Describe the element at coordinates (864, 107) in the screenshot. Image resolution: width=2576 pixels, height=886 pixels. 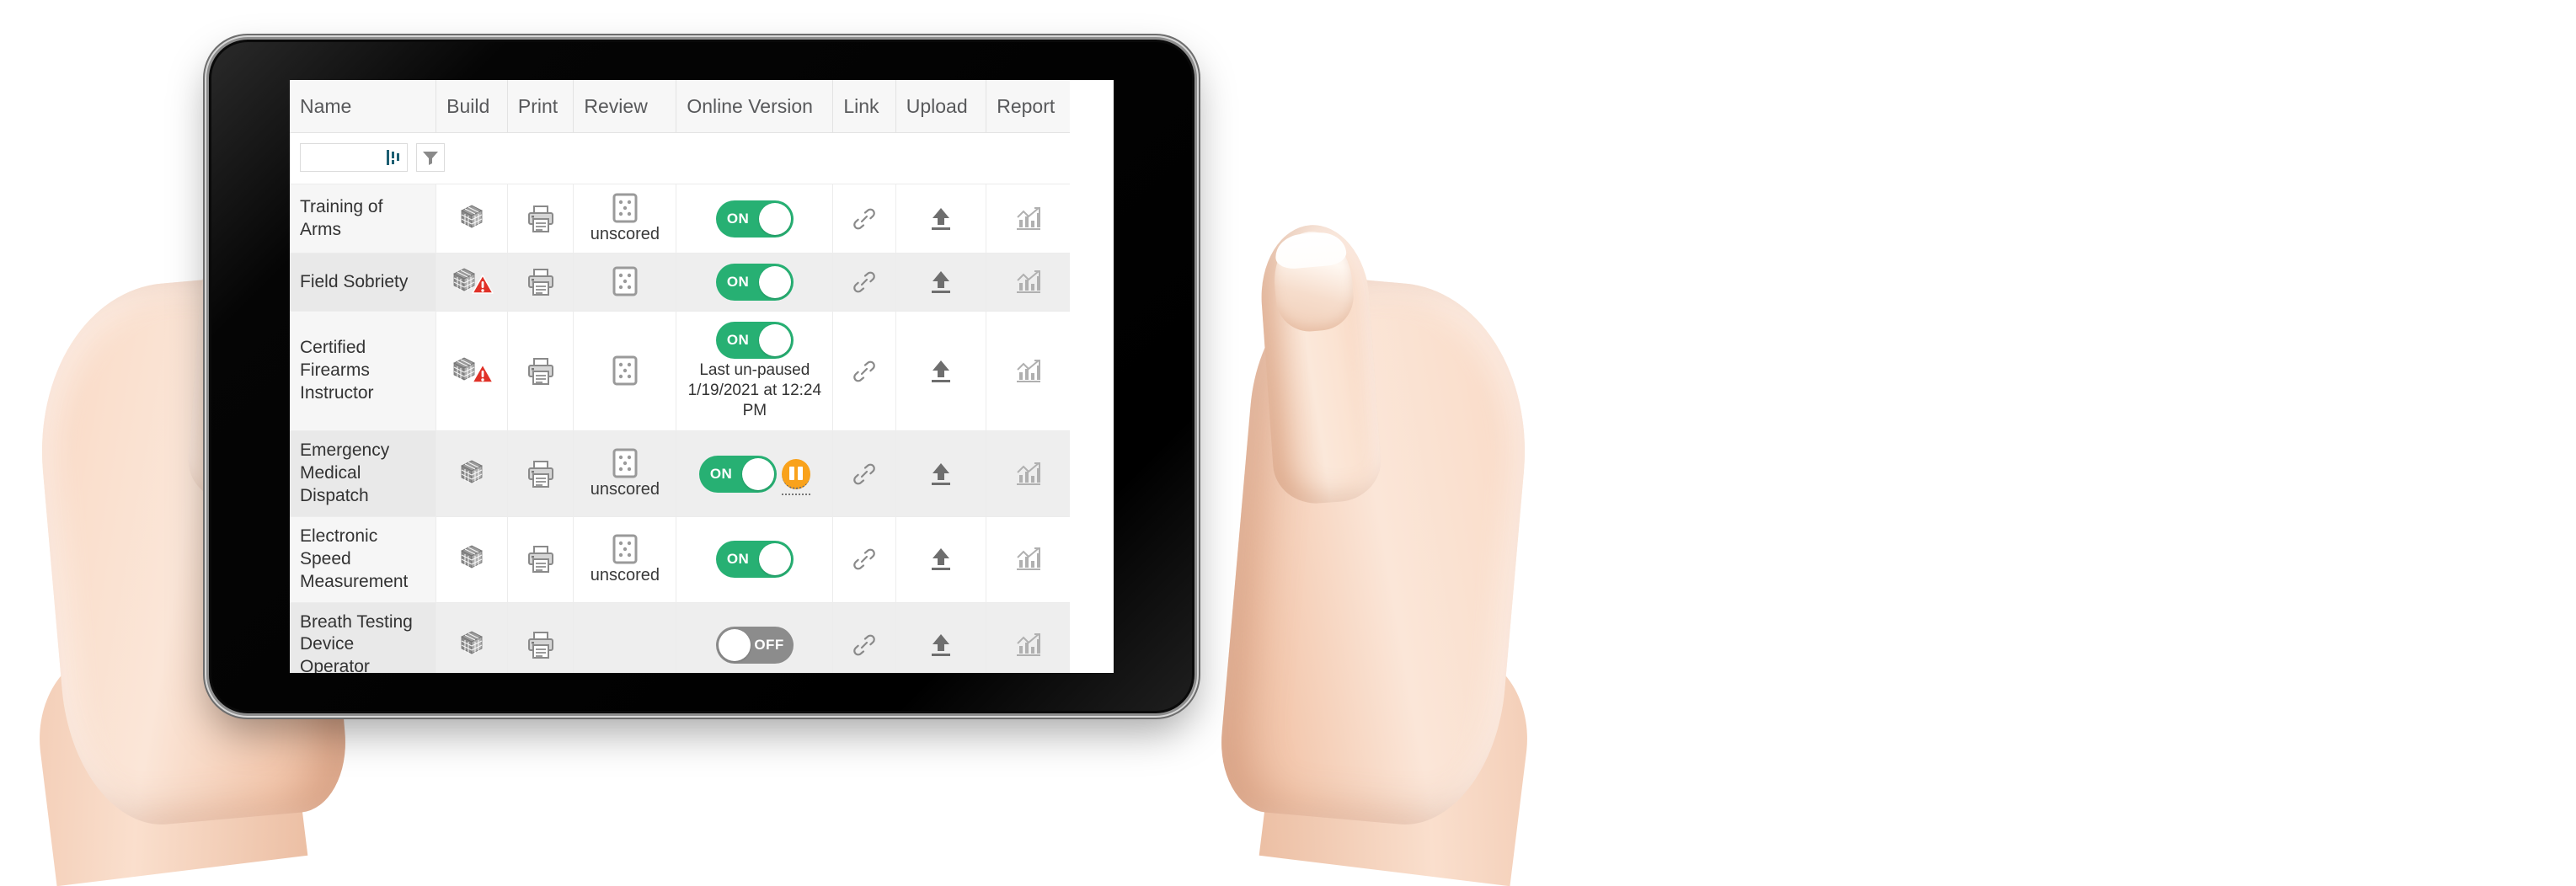
I see `column-header-link: Link` at that location.